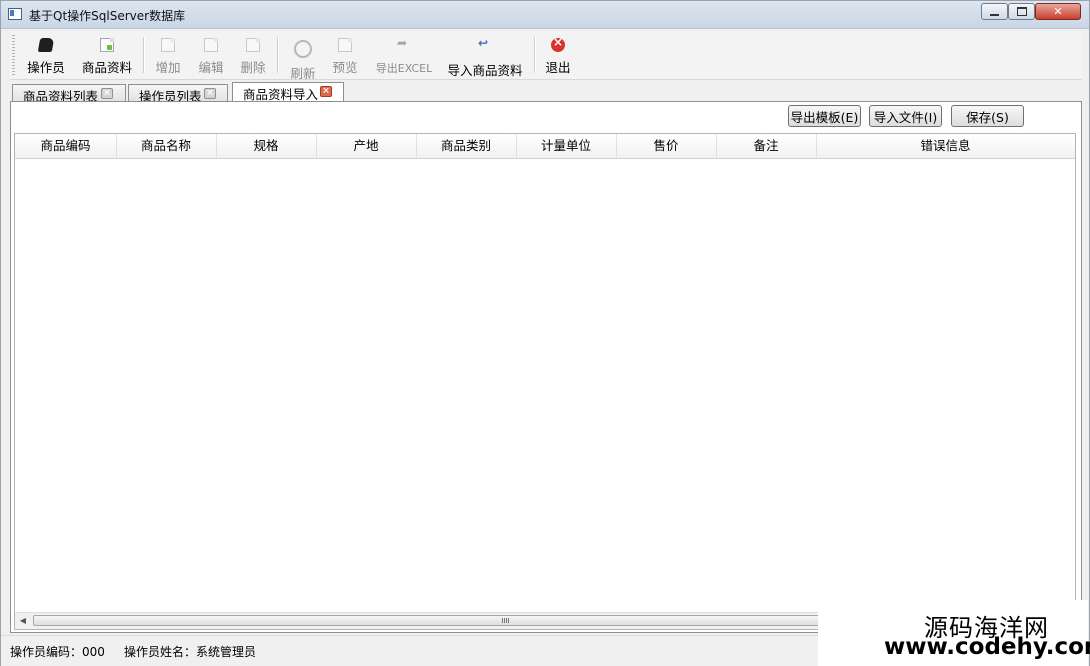 This screenshot has width=1090, height=666. I want to click on operator-code-status: 操作员编码：000, so click(57, 652).